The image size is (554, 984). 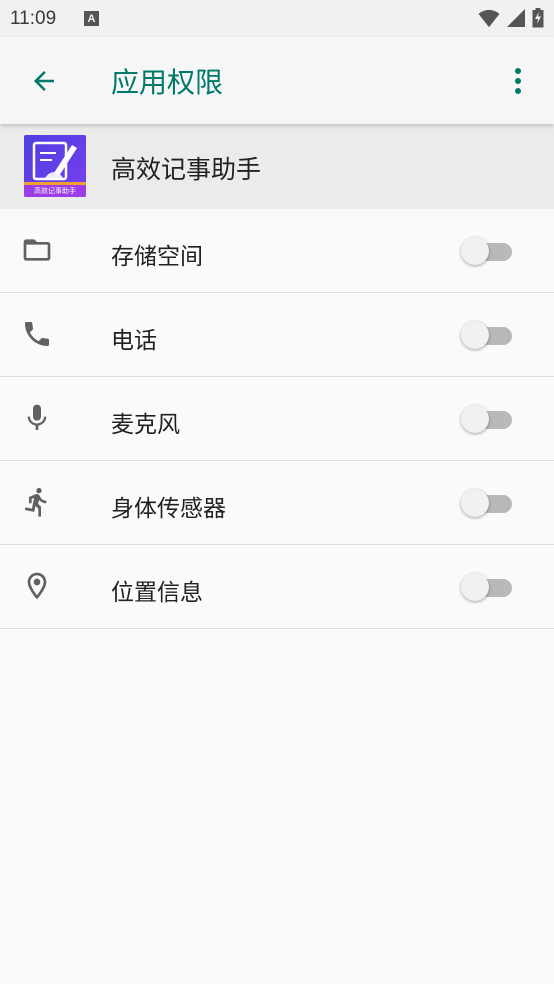 What do you see at coordinates (277, 587) in the screenshot?
I see `permission-row-location: 位置信息` at bounding box center [277, 587].